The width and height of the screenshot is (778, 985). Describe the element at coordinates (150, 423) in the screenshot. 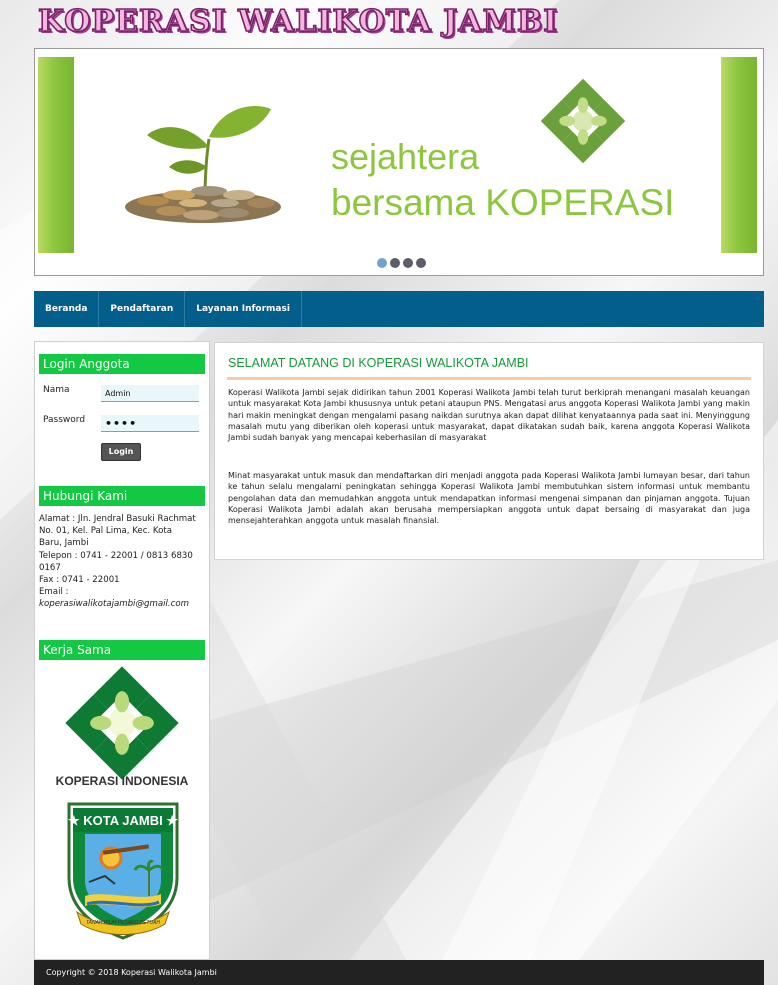

I see `password-input` at that location.